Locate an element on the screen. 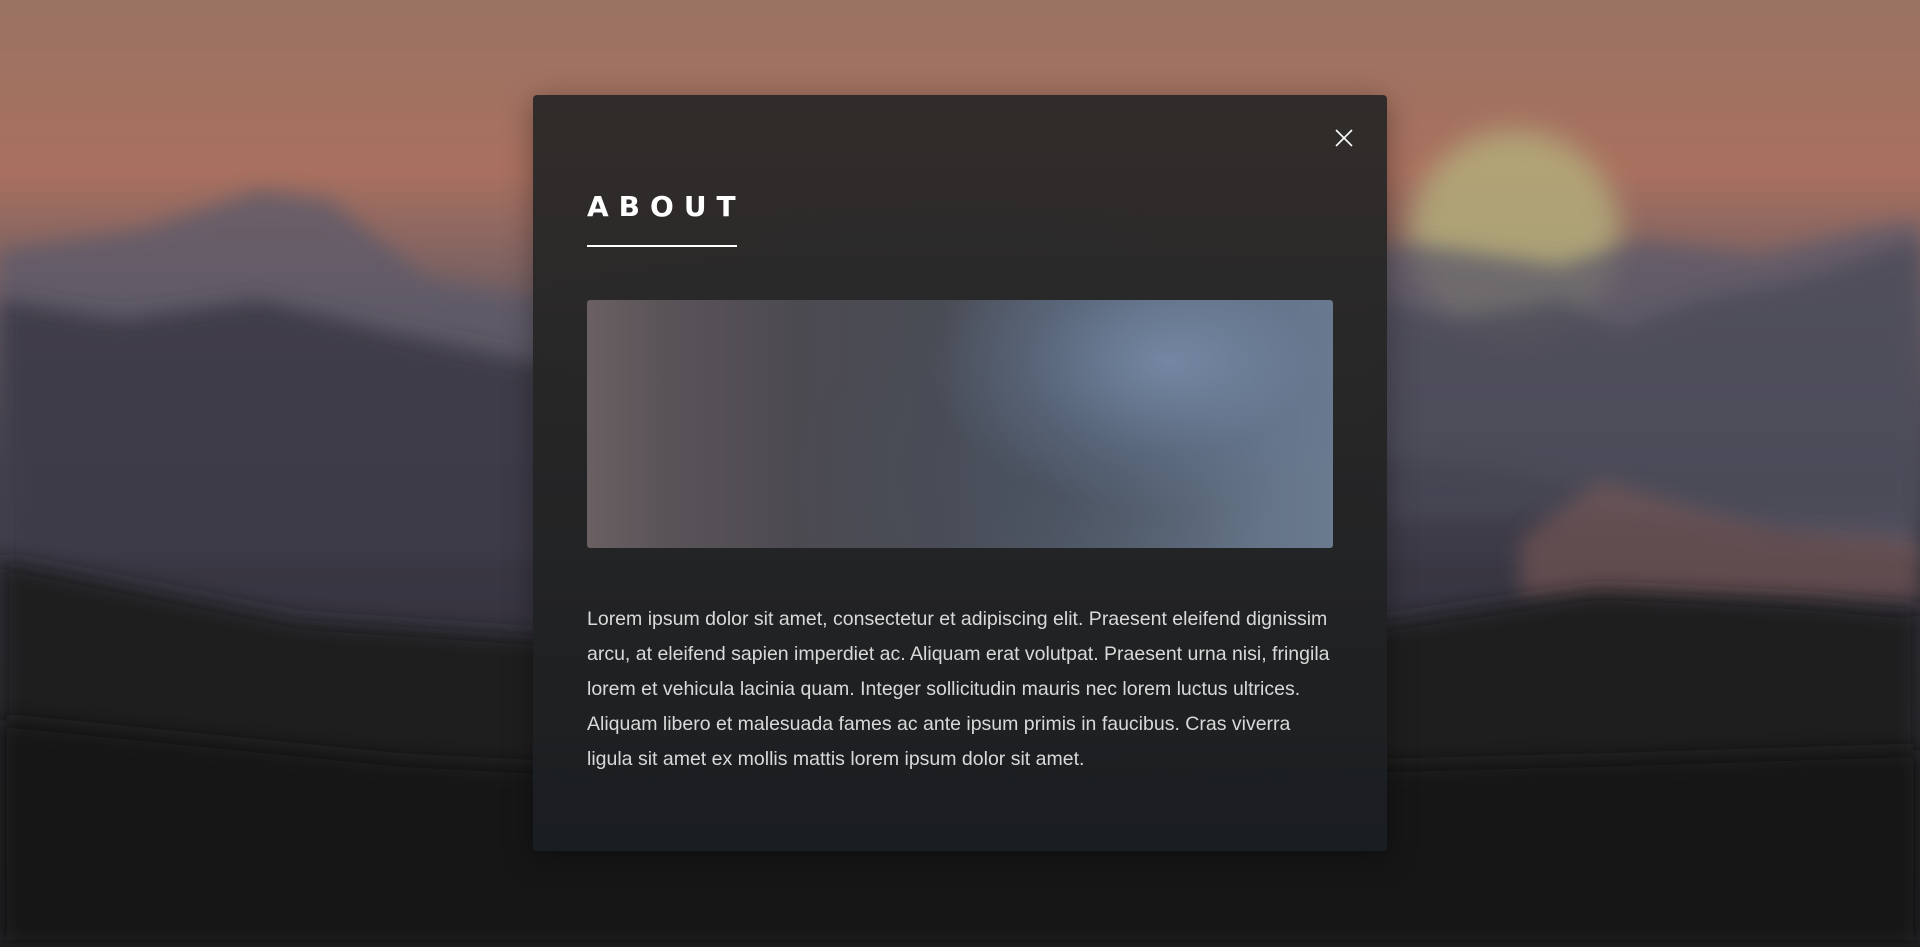 Image resolution: width=1920 pixels, height=947 pixels. about-image is located at coordinates (960, 424).